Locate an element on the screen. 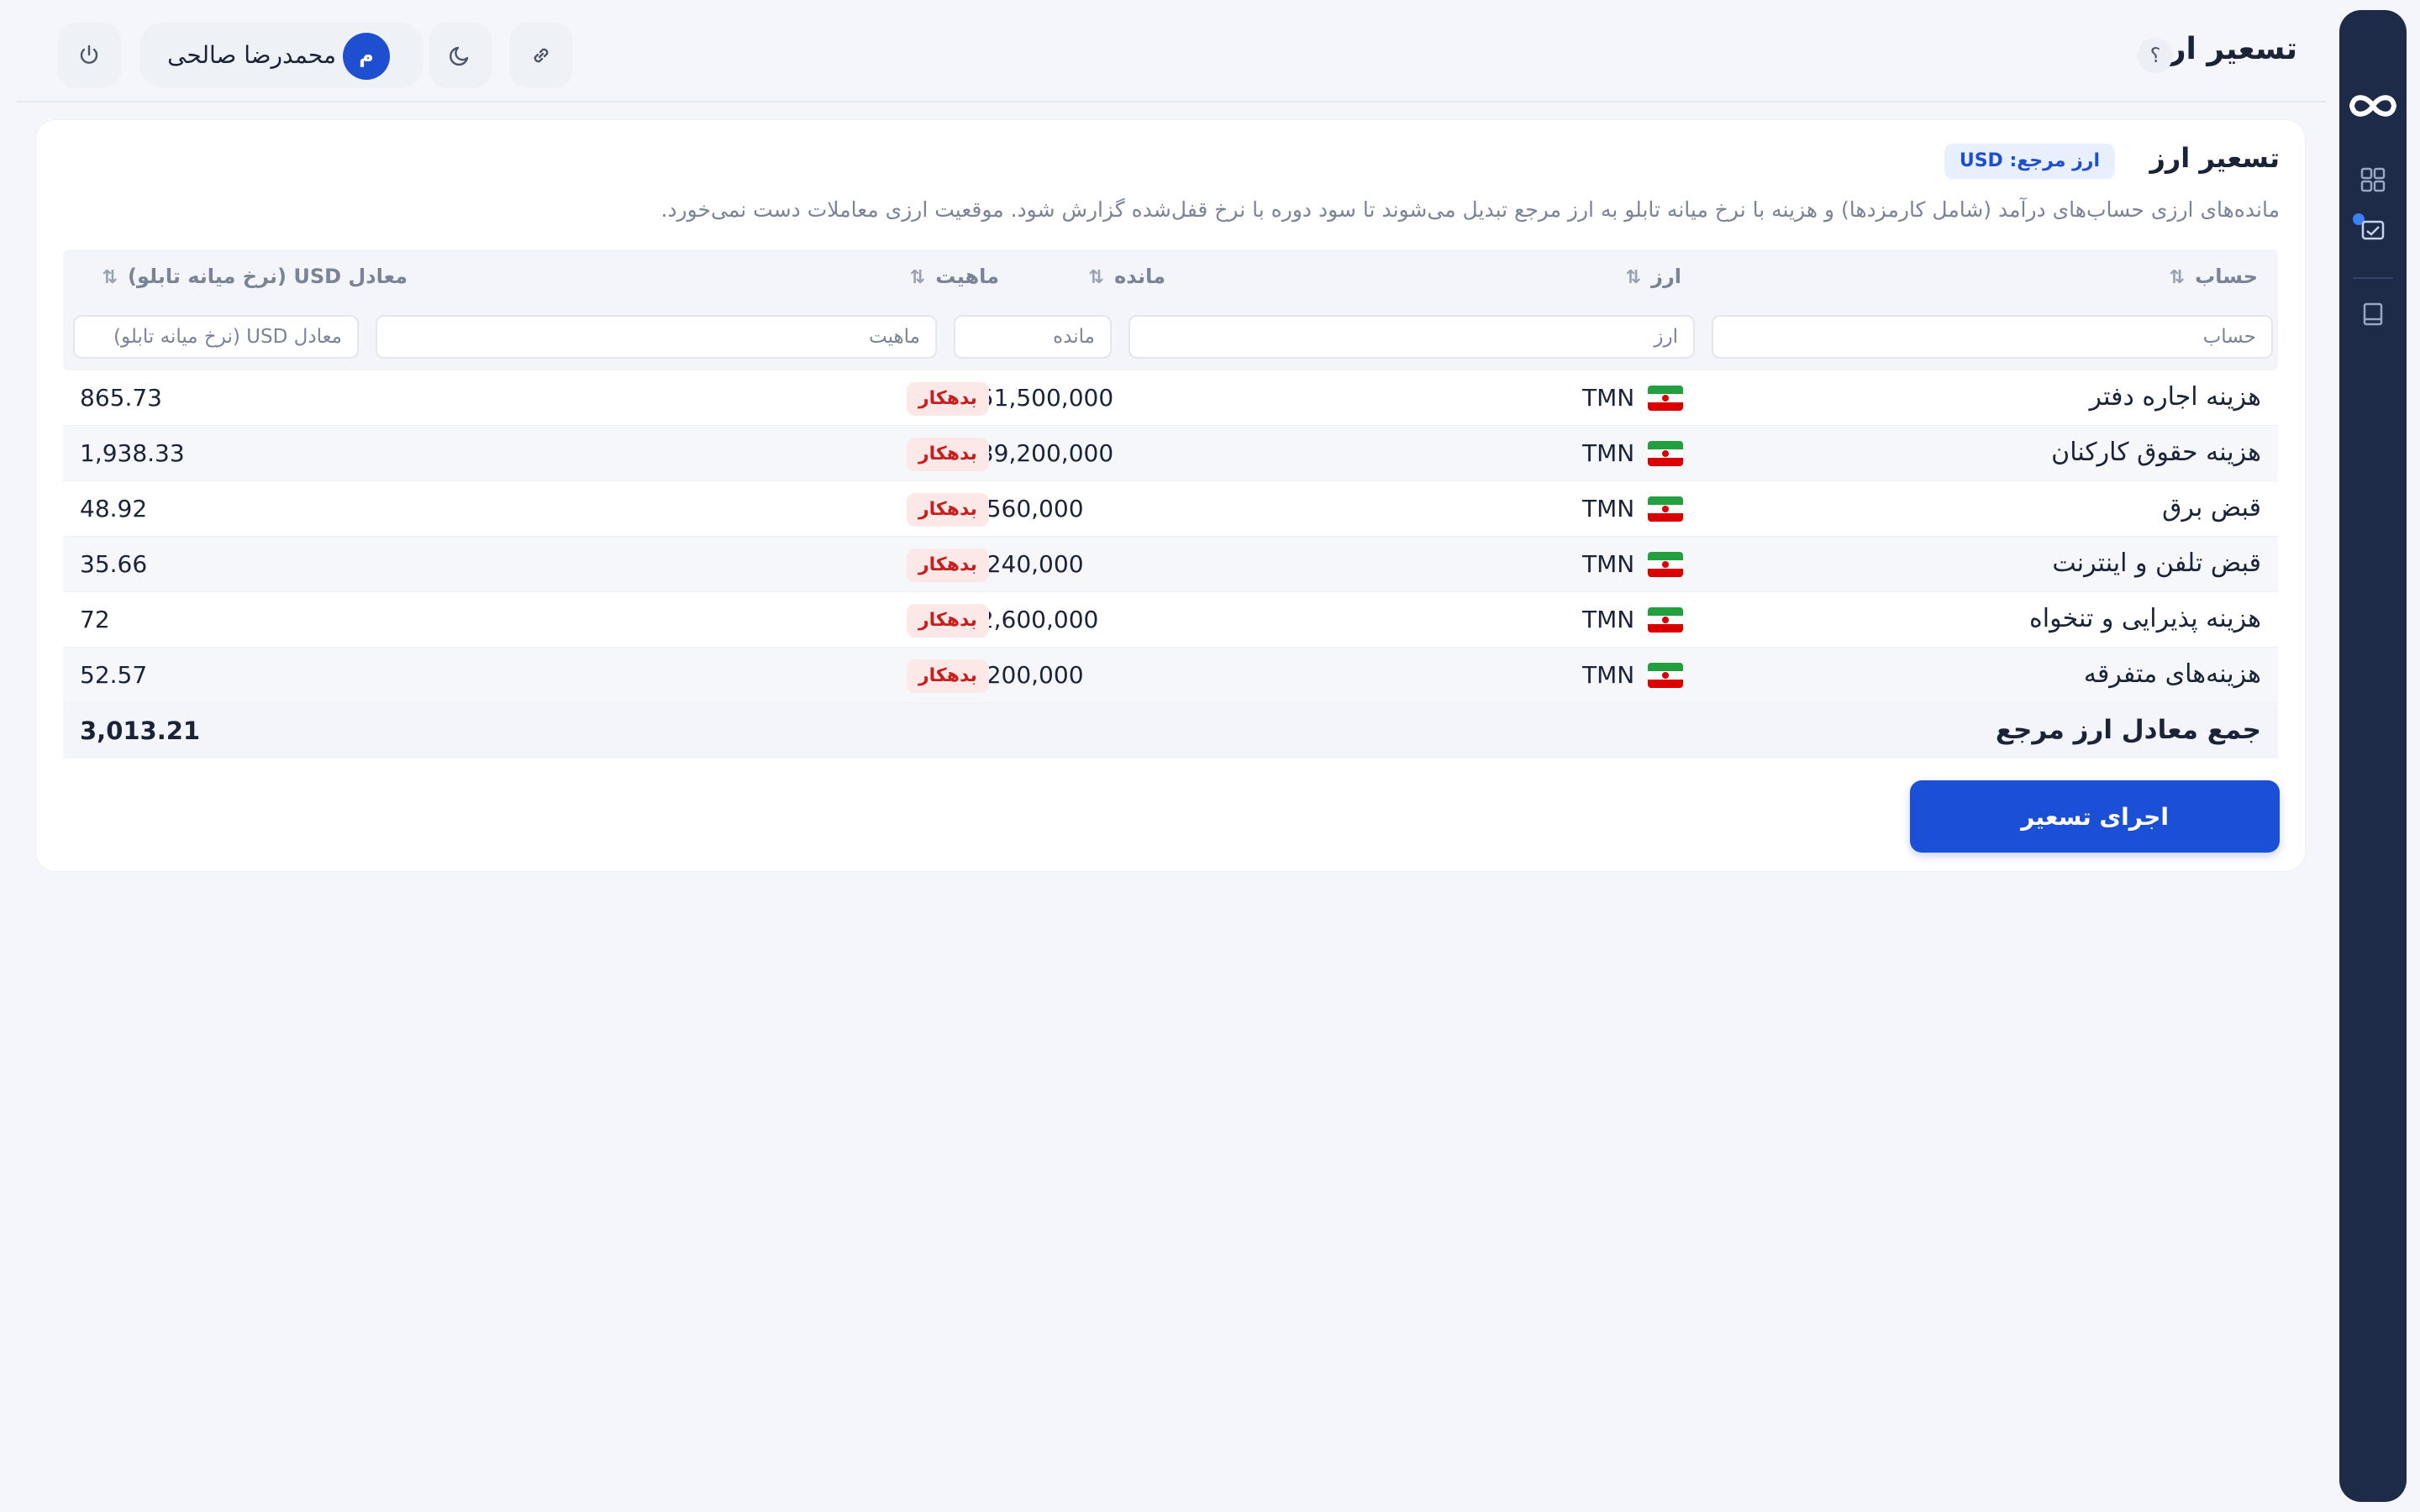 The image size is (2420, 1512). currency-filter-input is located at coordinates (1411, 337).